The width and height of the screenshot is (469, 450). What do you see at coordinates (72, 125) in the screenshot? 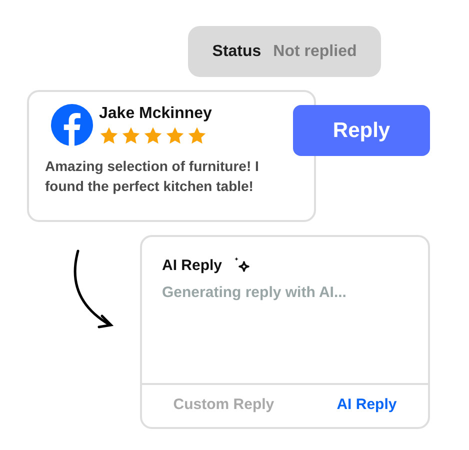
I see `facebook-icon` at bounding box center [72, 125].